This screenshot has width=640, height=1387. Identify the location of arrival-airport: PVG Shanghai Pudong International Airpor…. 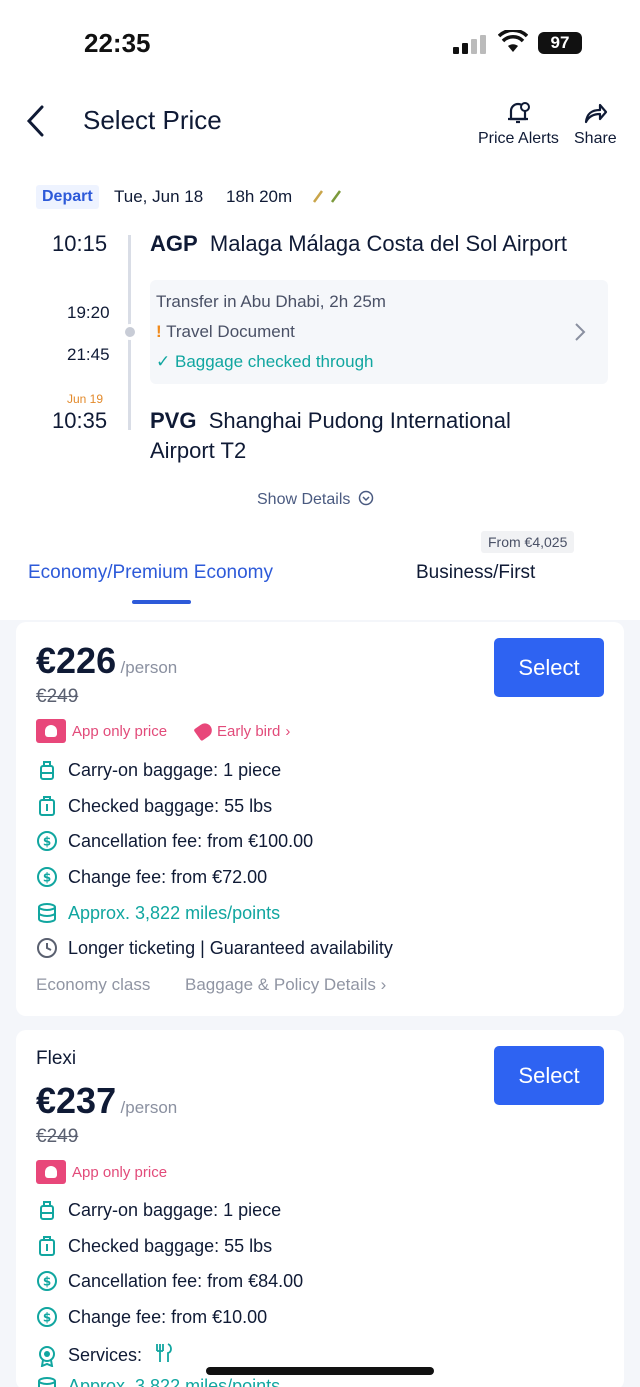
(330, 436).